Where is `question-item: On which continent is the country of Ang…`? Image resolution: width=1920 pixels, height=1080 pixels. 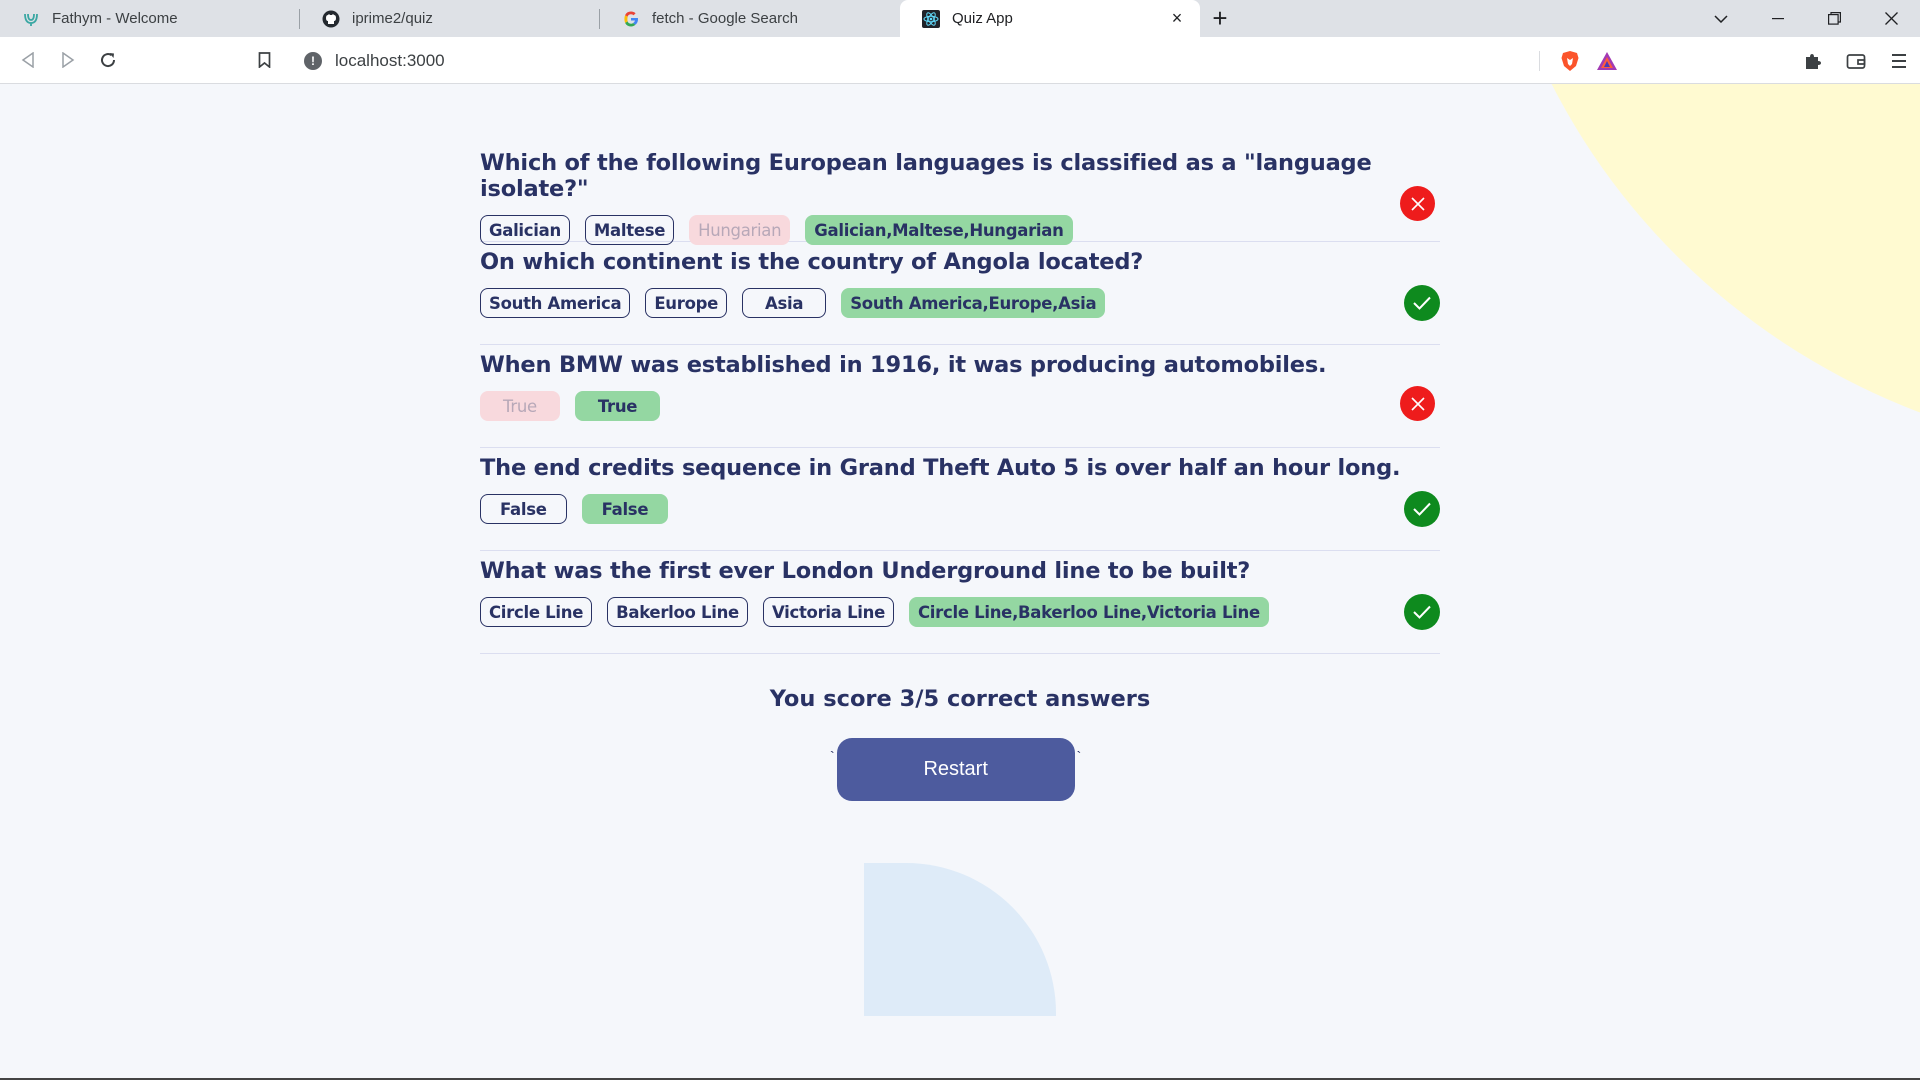
question-item: On which continent is the country of Ang… is located at coordinates (960, 293).